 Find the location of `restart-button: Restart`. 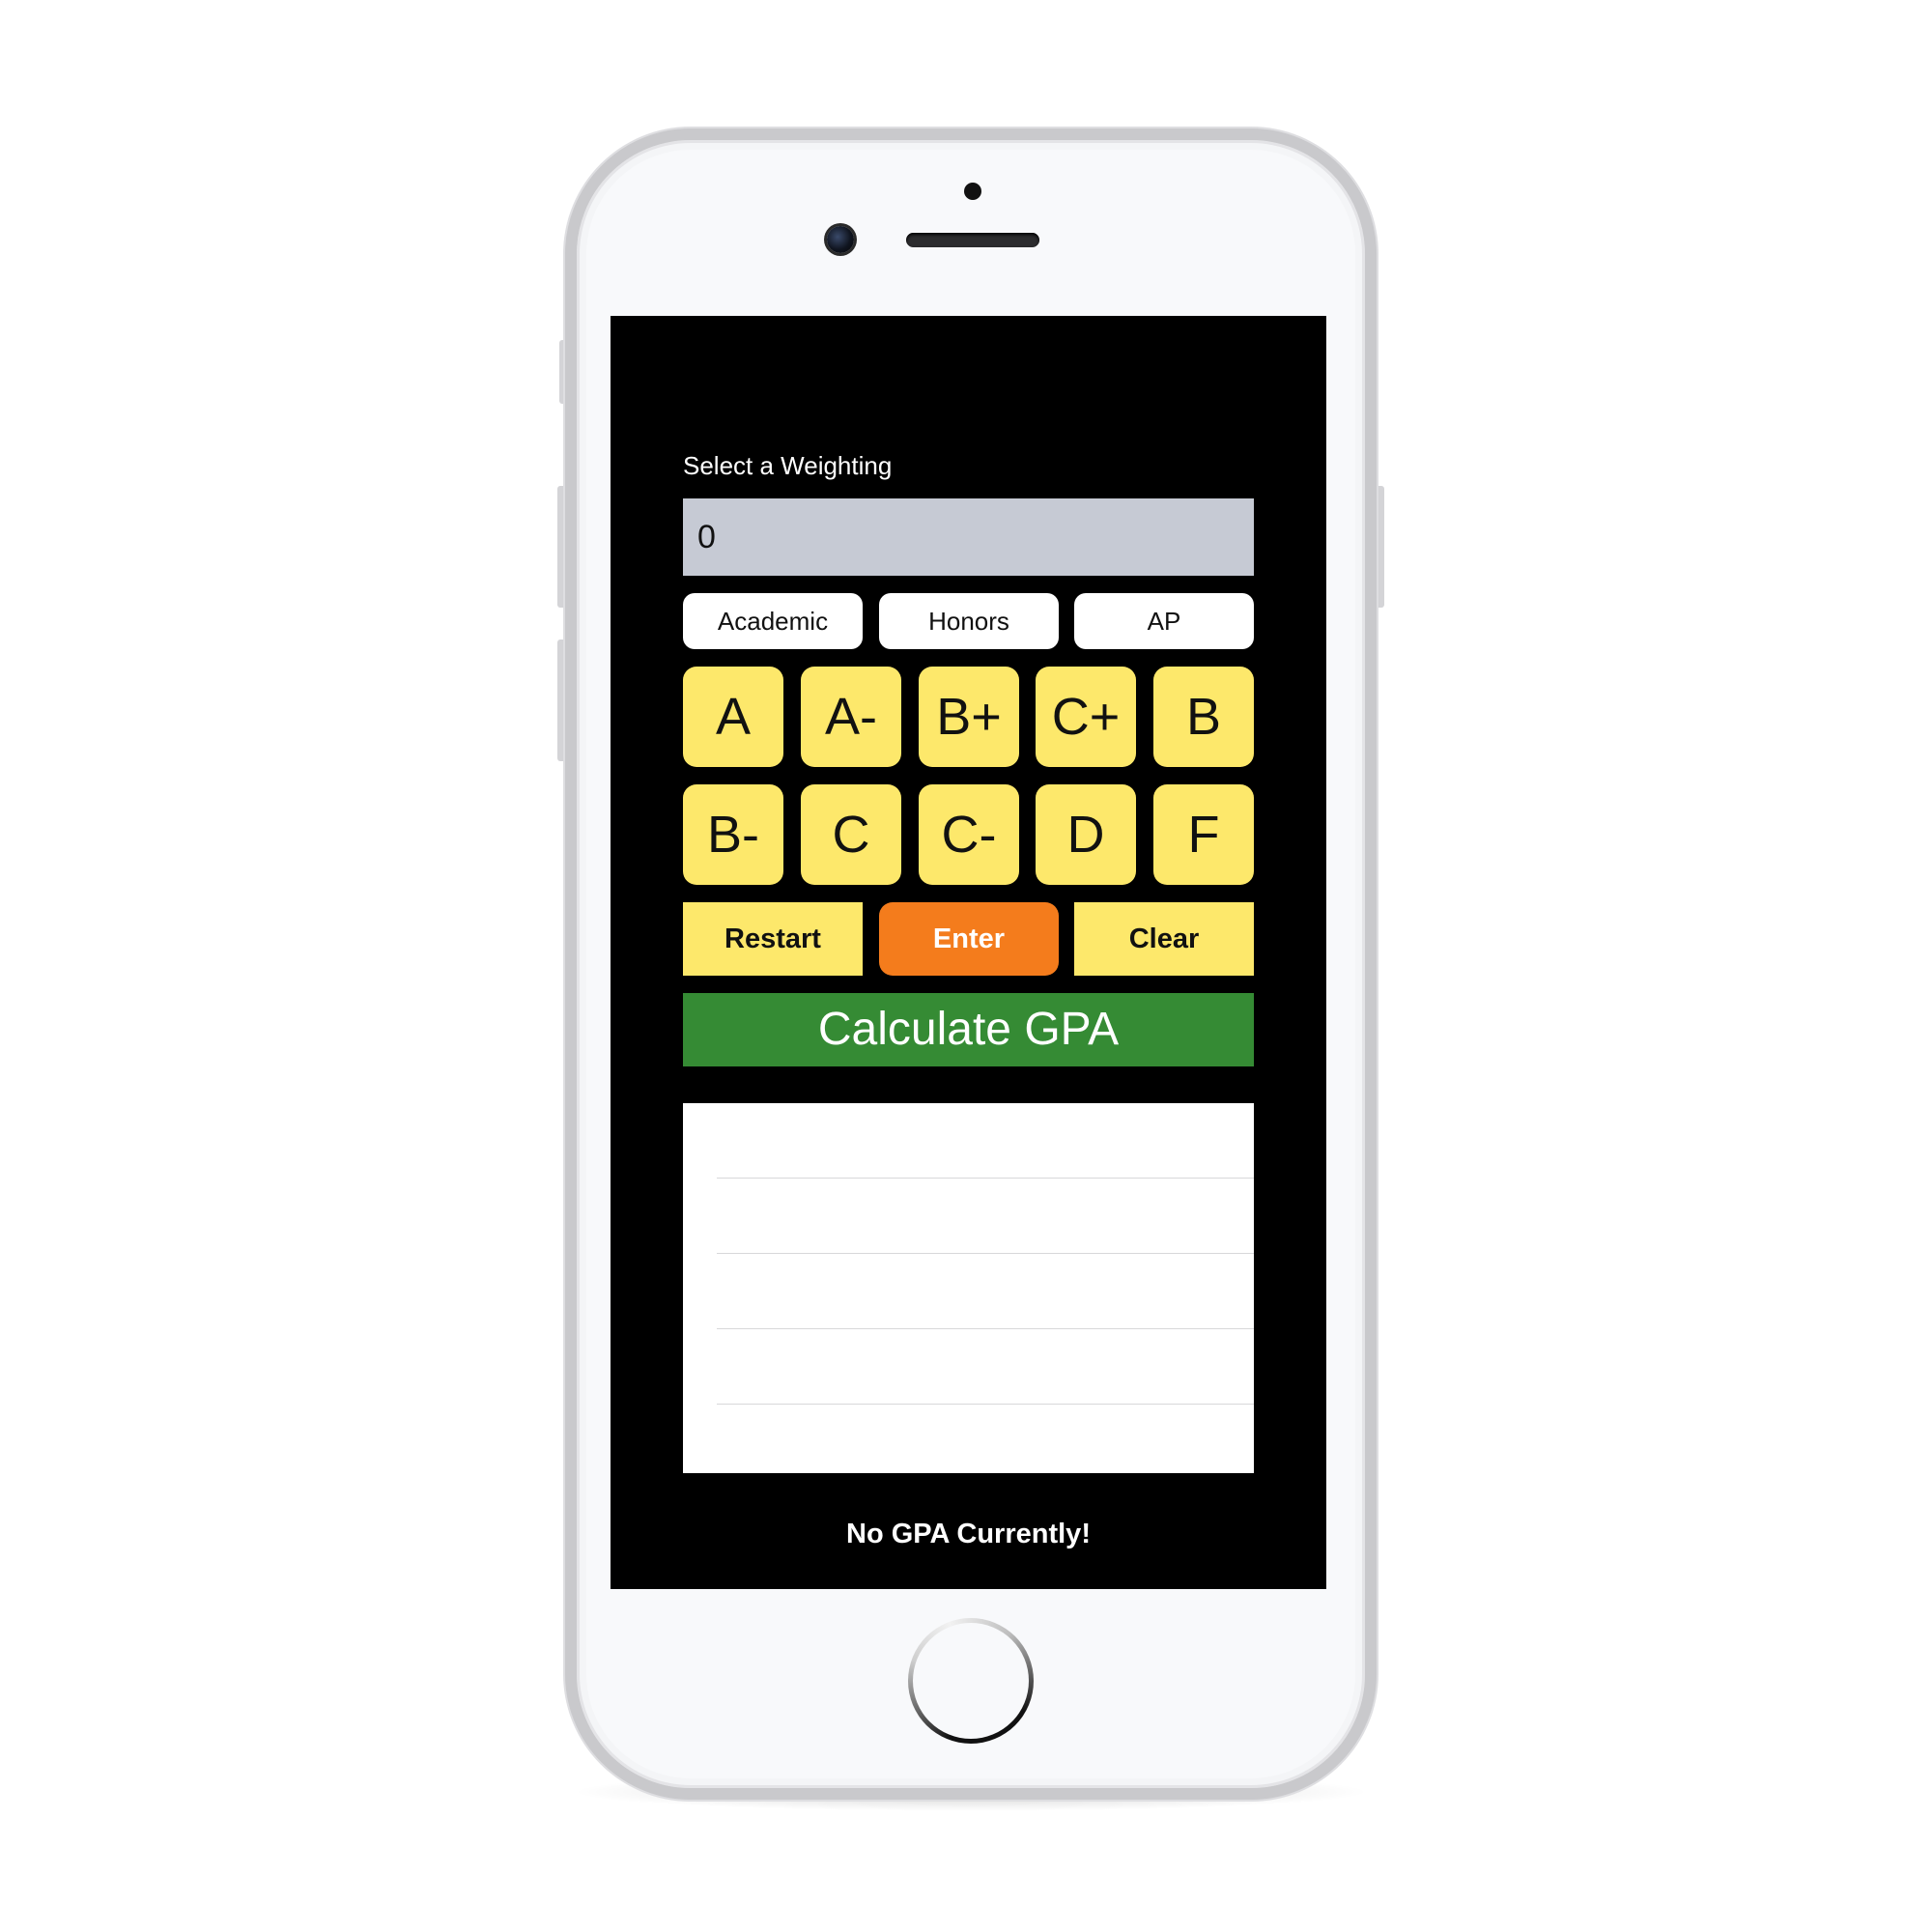

restart-button: Restart is located at coordinates (773, 939).